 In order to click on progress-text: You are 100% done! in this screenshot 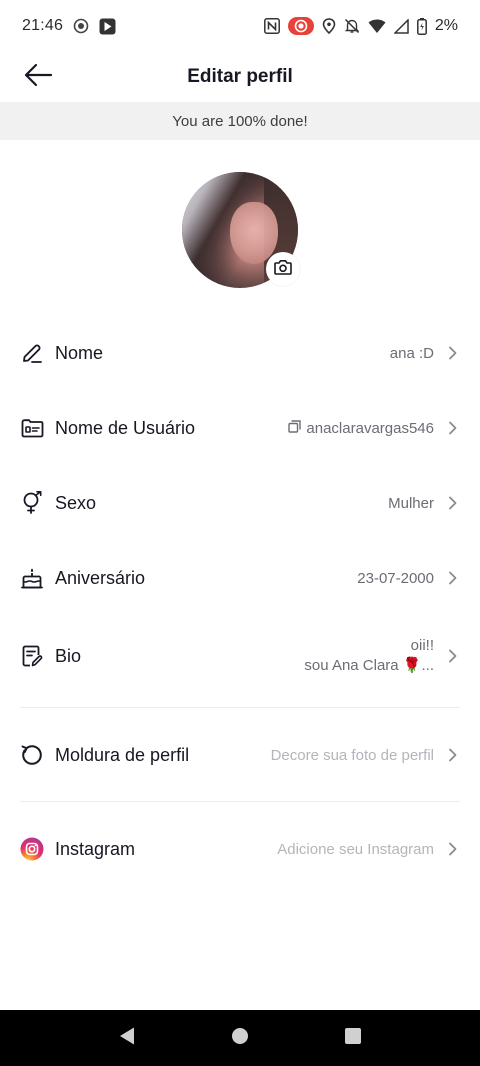, I will do `click(240, 121)`.